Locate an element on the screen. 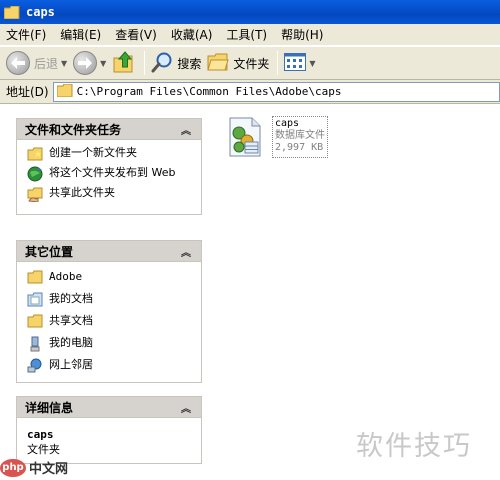 The height and width of the screenshot is (480, 500). menu-bar: 文件(F) 编辑(E) 查看(V) 收藏(A) 工具(T) 帮助(H) is located at coordinates (250, 35).